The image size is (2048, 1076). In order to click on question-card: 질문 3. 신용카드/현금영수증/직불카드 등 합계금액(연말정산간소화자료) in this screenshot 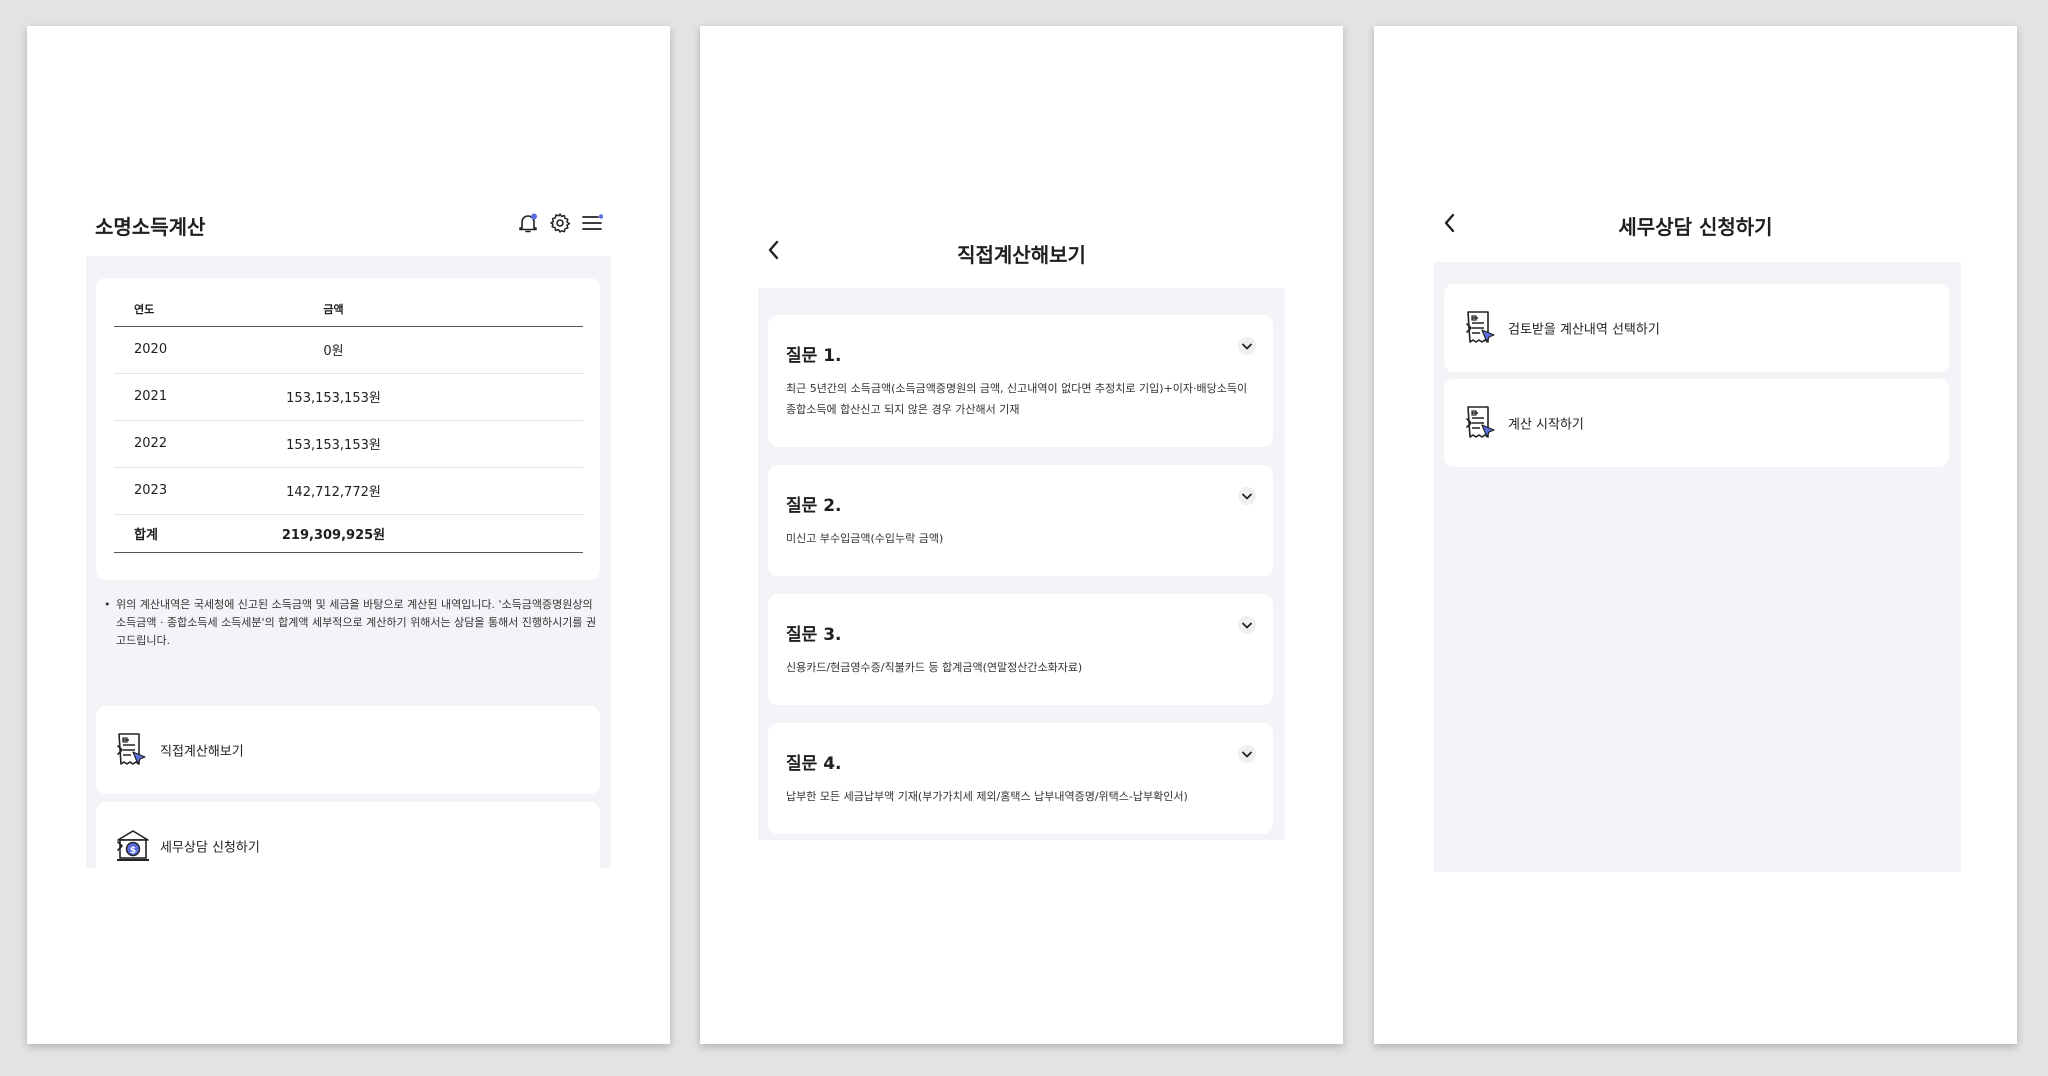, I will do `click(1020, 649)`.